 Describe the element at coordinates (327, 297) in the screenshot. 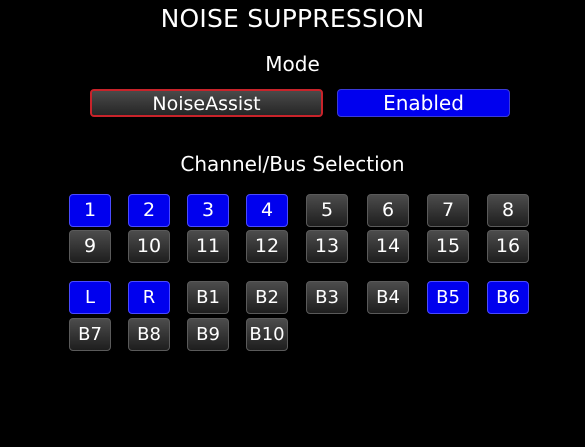

I see `bus-button-b3: B3` at that location.